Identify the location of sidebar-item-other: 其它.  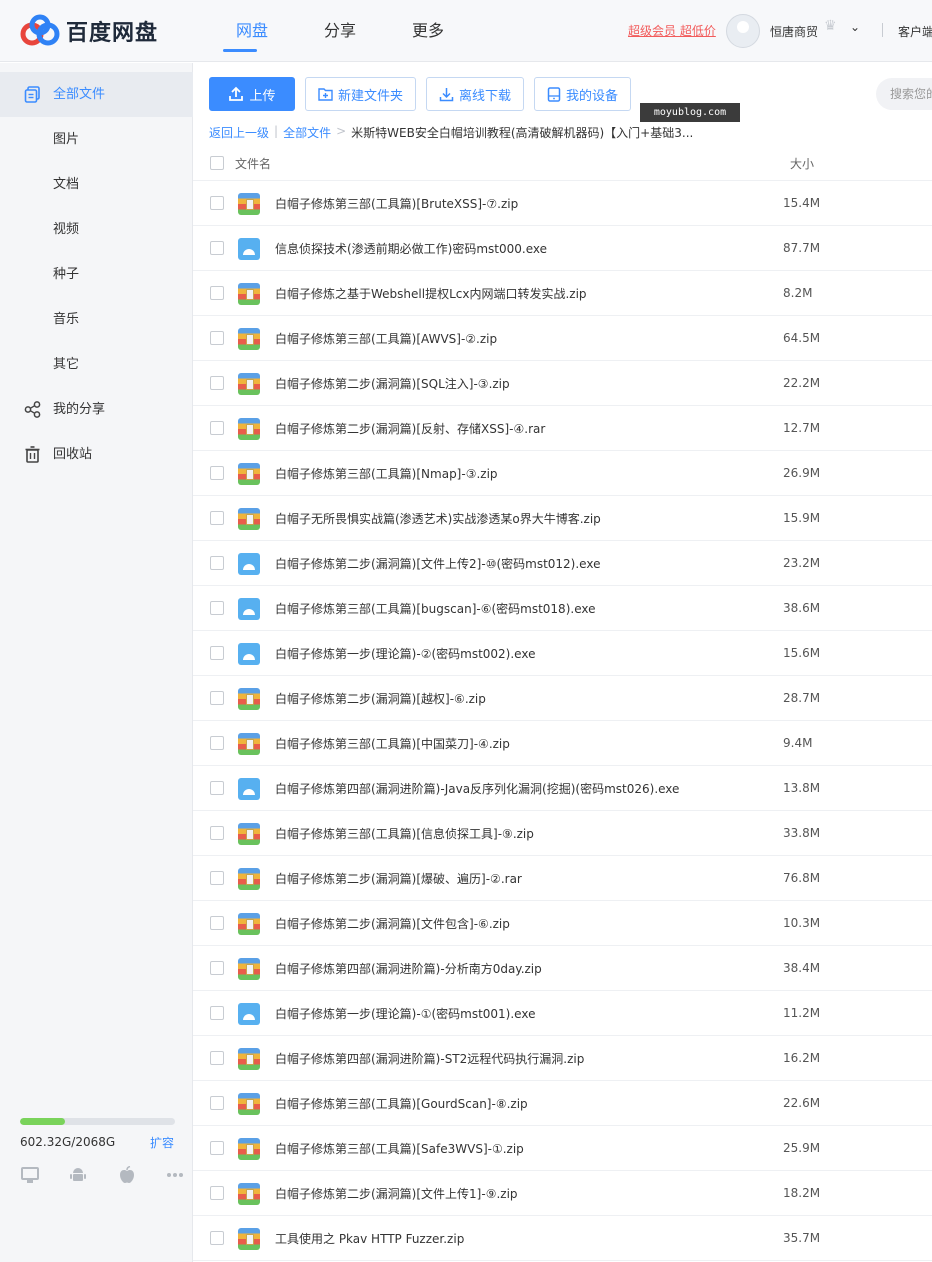
(96, 364).